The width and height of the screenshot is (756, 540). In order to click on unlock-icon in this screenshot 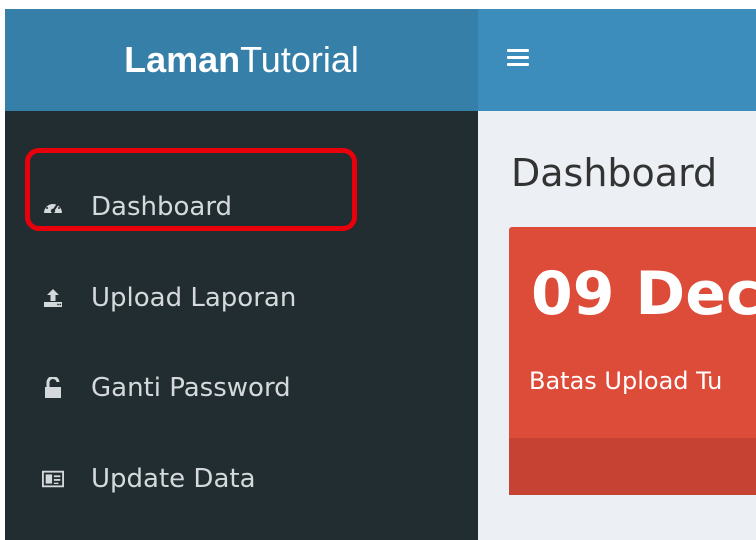, I will do `click(53, 388)`.